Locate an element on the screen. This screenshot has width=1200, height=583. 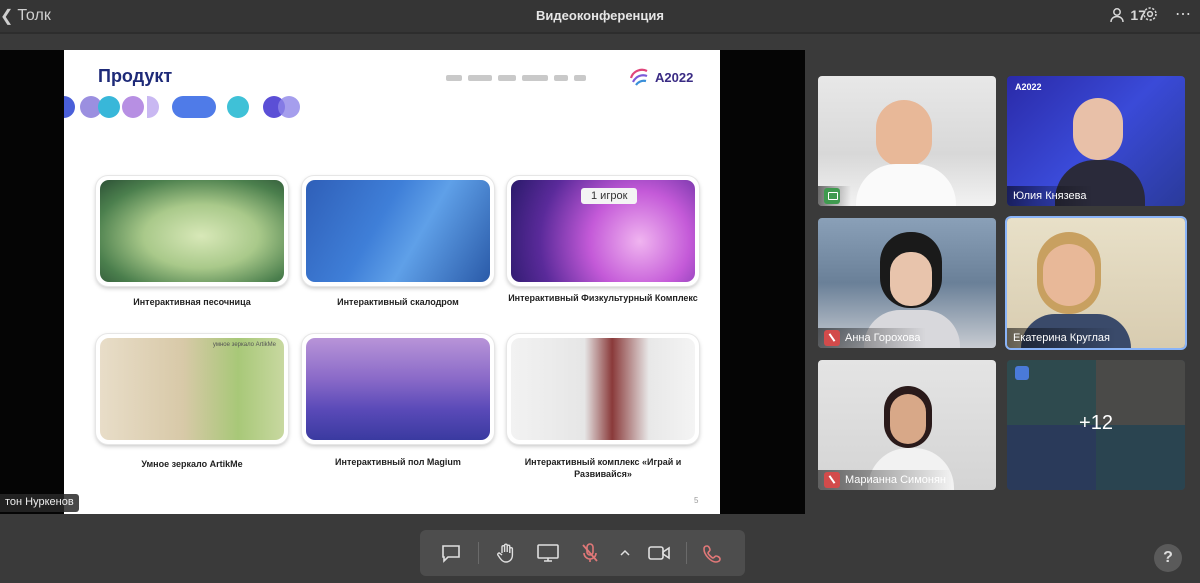
brand-logo: А2022 is located at coordinates (660, 77).